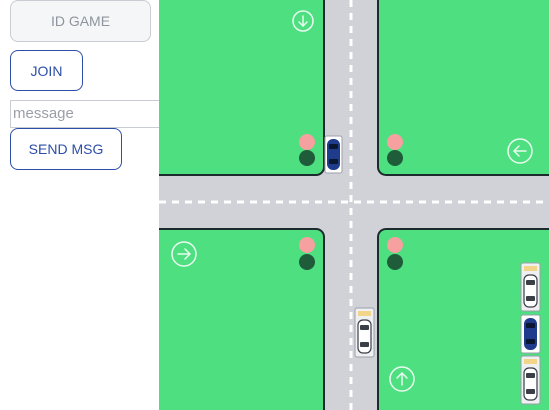 Image resolution: width=549 pixels, height=410 pixels. What do you see at coordinates (364, 332) in the screenshot?
I see `car-white-southbound` at bounding box center [364, 332].